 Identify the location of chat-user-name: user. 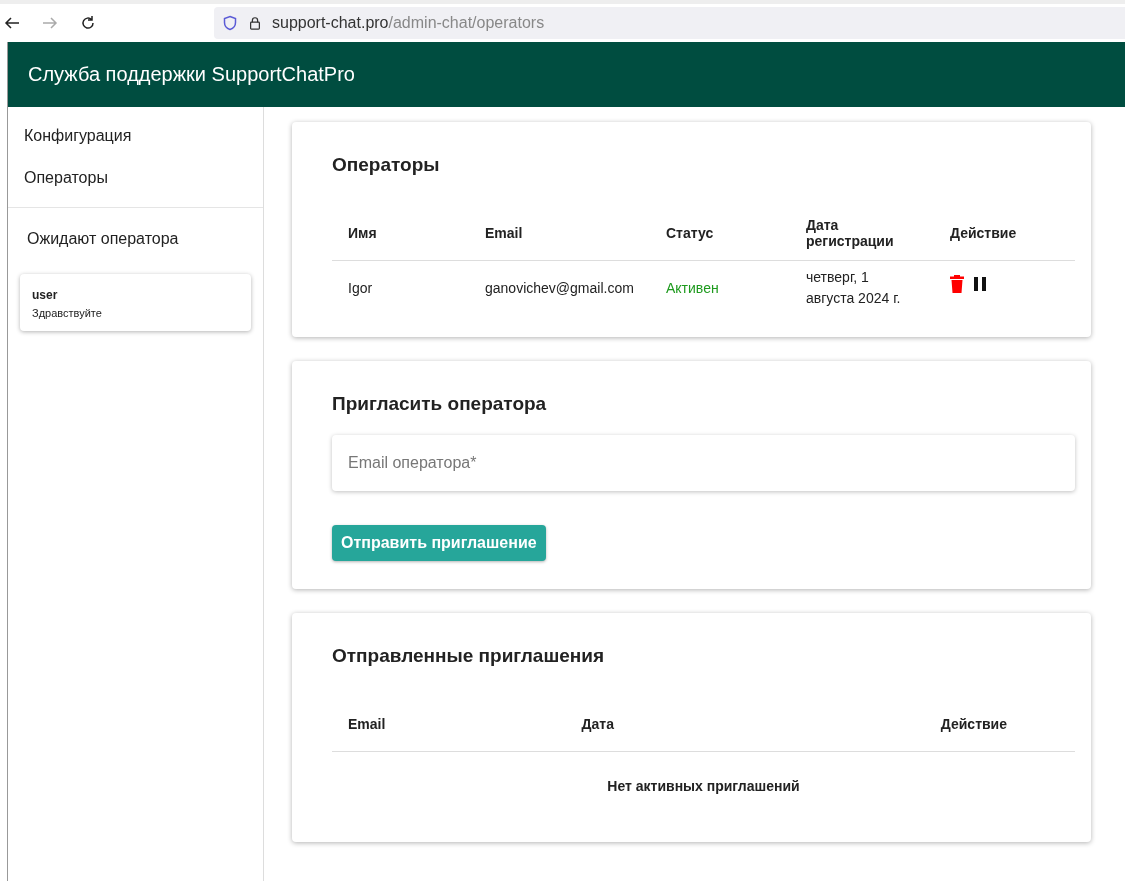
(45, 295).